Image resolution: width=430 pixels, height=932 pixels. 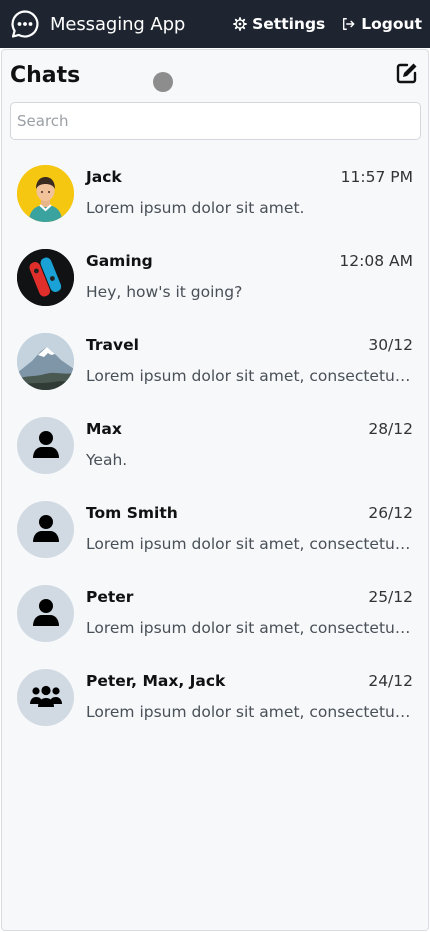 I want to click on settings-link: Settings, so click(x=279, y=24).